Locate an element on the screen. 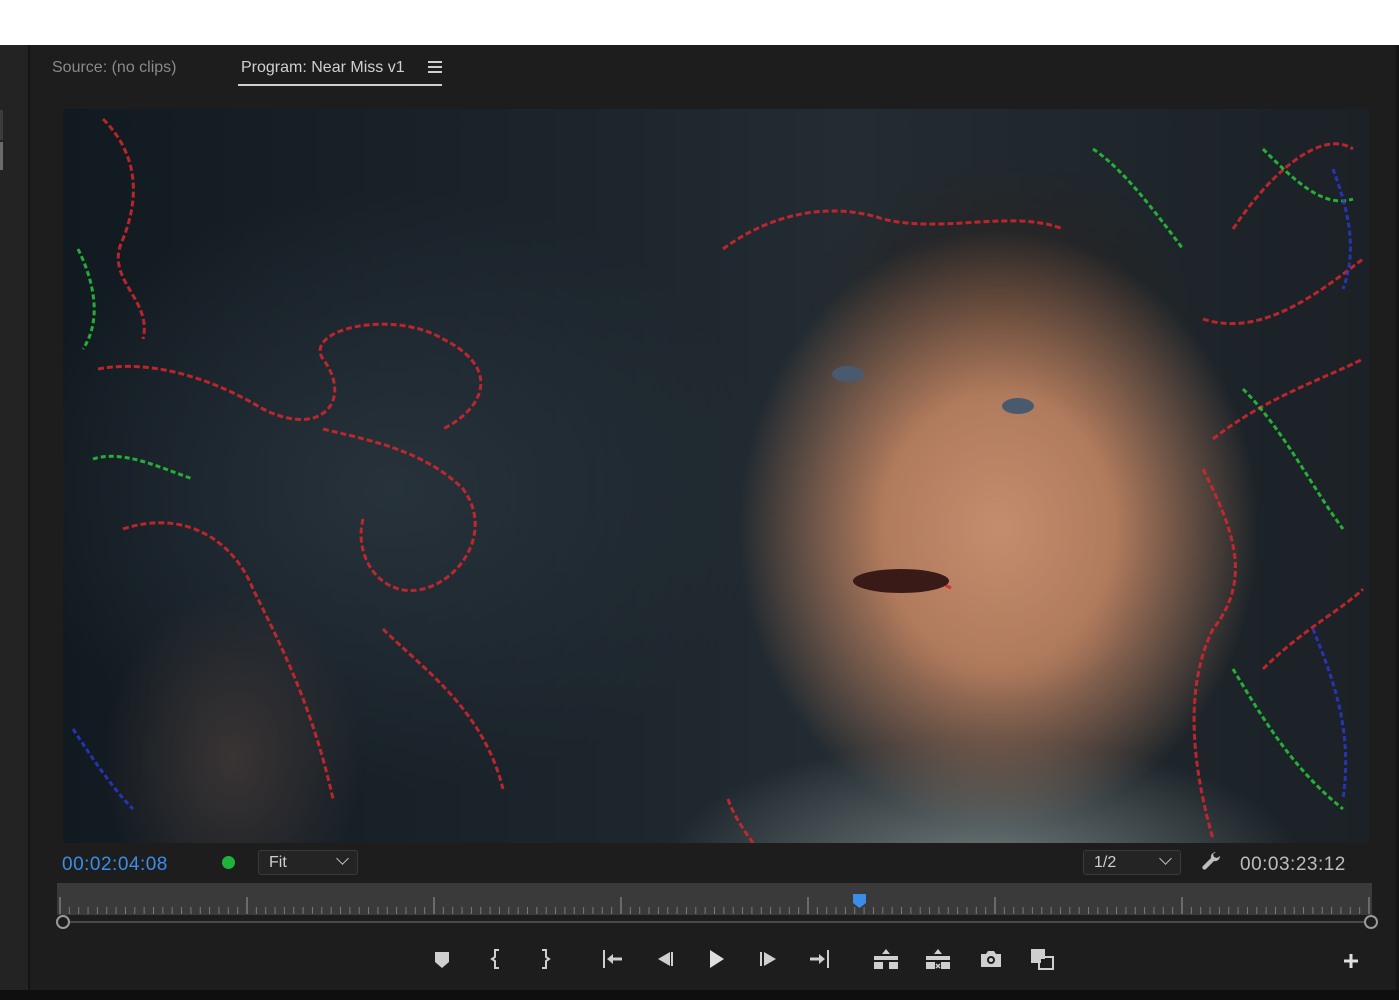  panel-header: Source: (no clips) Program: Near Miss v1 is located at coordinates (714, 71).